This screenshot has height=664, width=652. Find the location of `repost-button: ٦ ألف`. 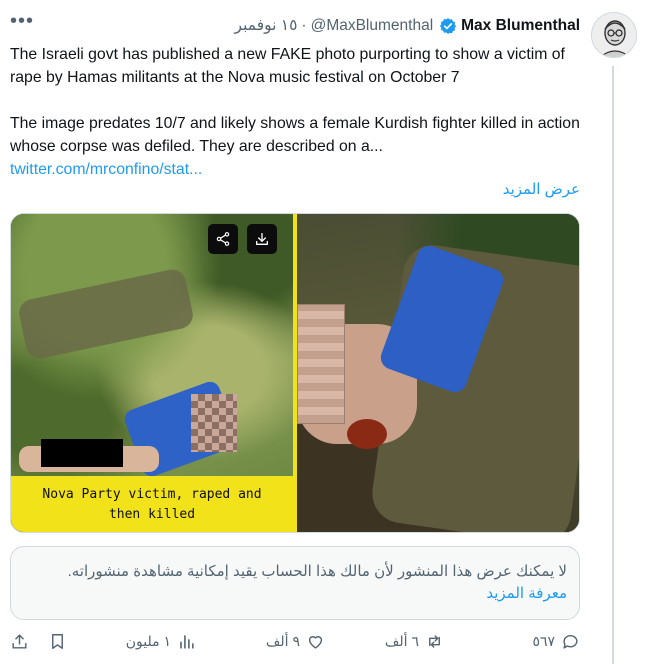

repost-button: ٦ ألف is located at coordinates (414, 641).